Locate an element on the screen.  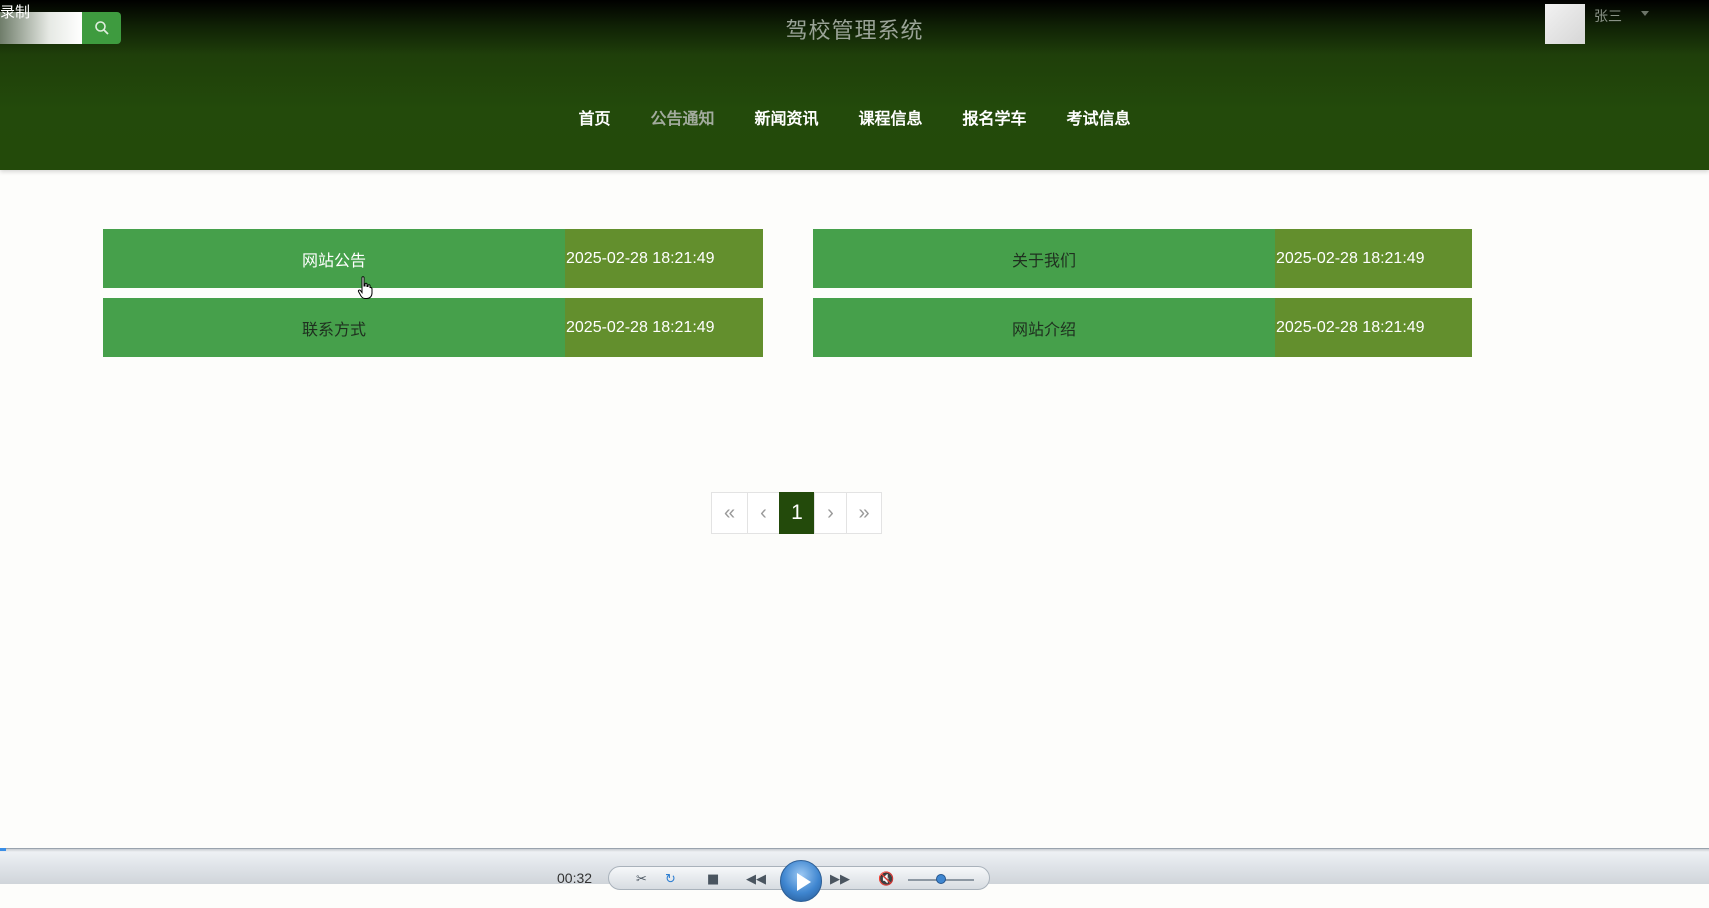
notice-card: 网站公告 2025-02-28 18:21:49 is located at coordinates (433, 258).